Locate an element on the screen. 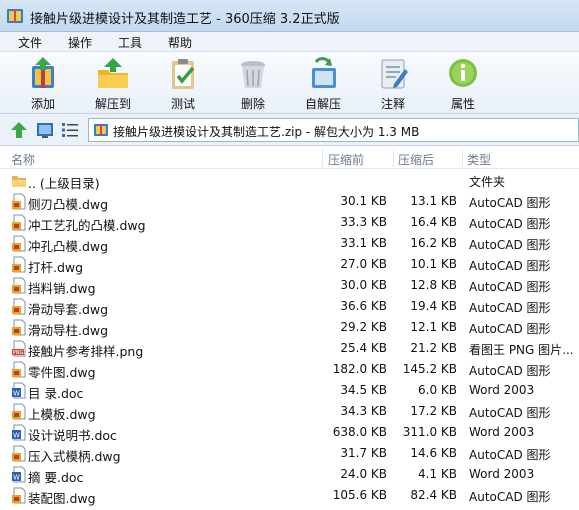 The image size is (579, 510). self-extract-icon is located at coordinates (324, 72).